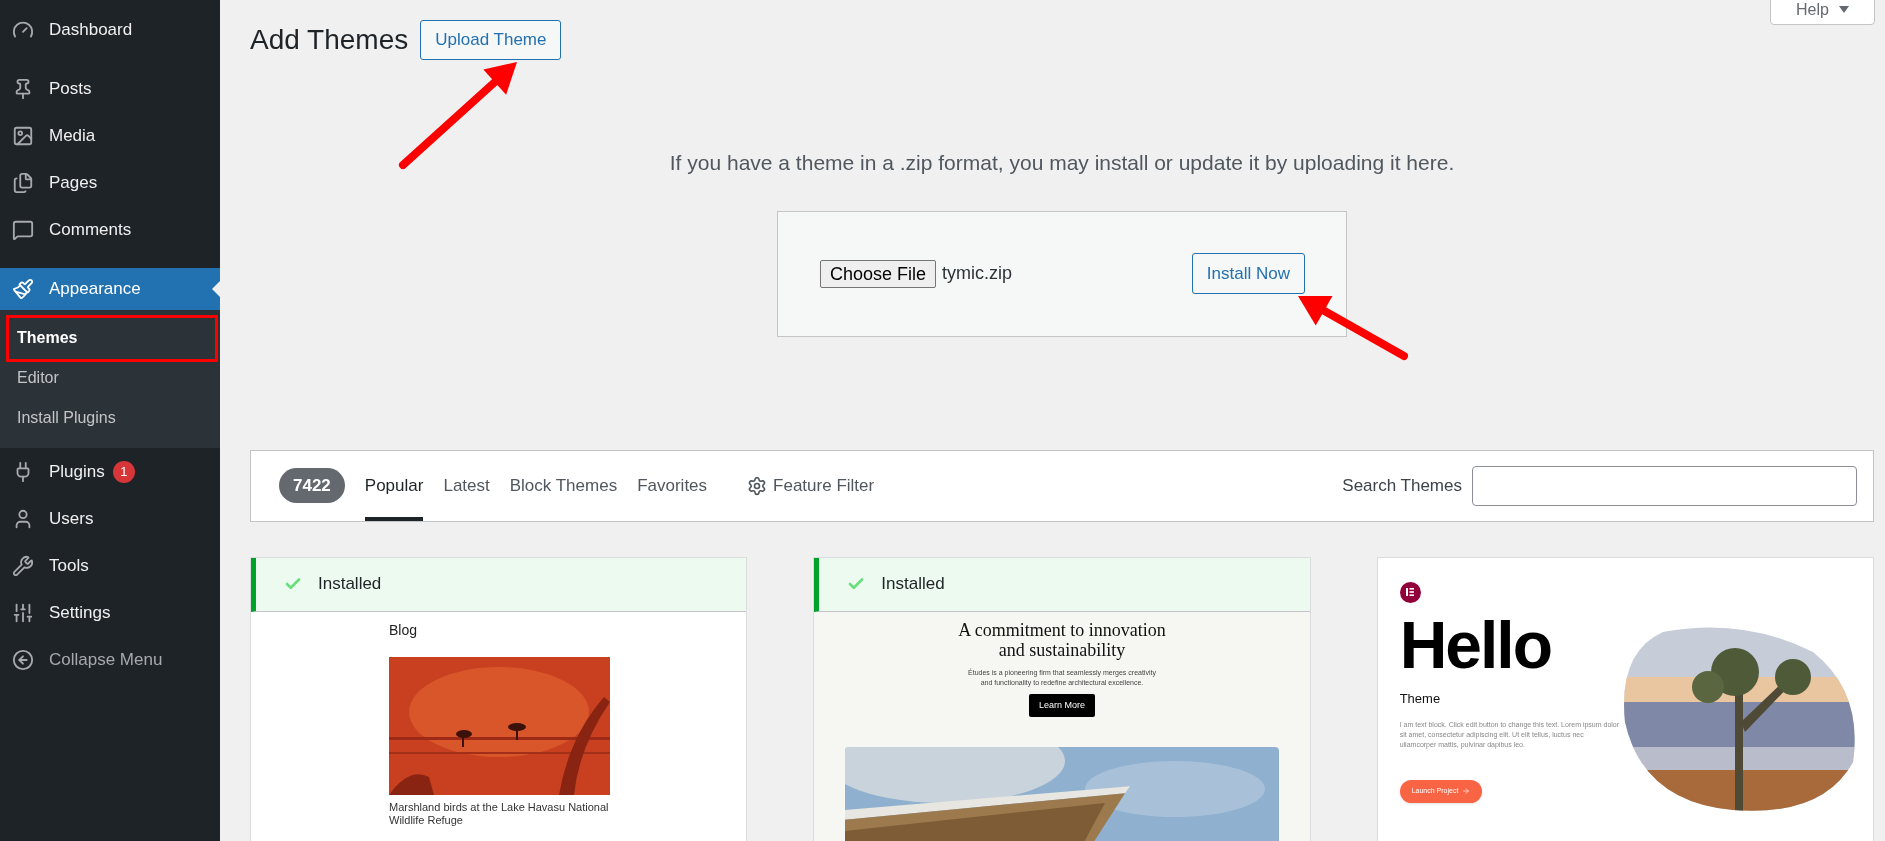 The image size is (1885, 841). What do you see at coordinates (80, 612) in the screenshot?
I see `sidebar-label: Settings` at bounding box center [80, 612].